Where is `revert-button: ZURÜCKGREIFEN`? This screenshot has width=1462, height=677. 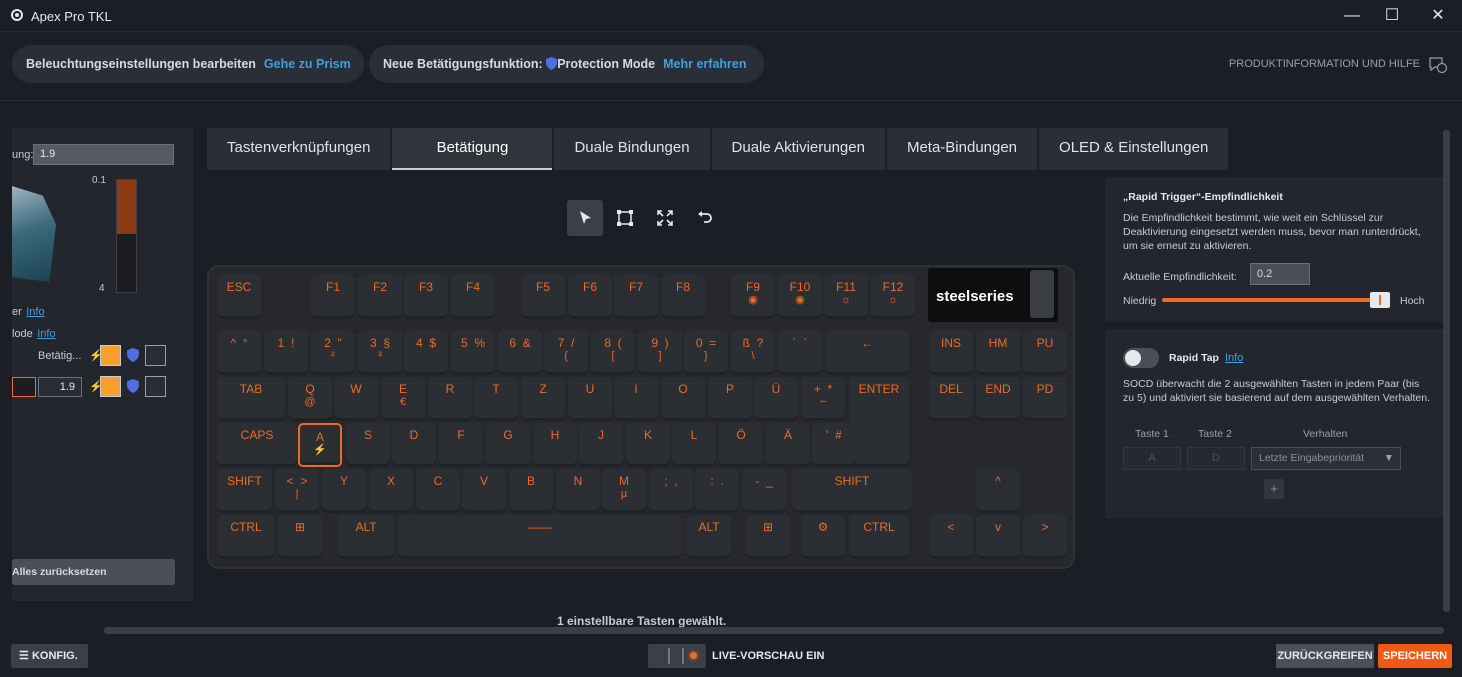
revert-button: ZURÜCKGREIFEN is located at coordinates (1325, 656).